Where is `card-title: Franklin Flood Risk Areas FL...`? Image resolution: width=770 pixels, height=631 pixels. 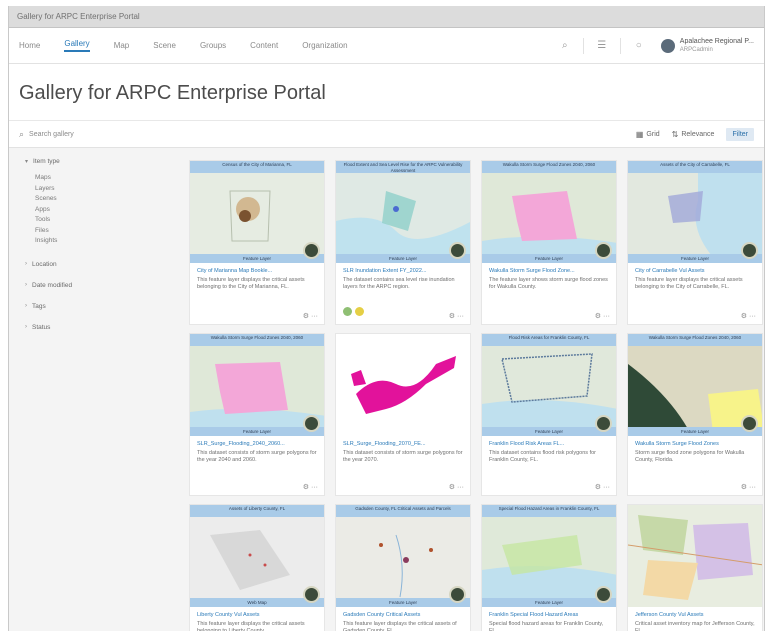 card-title: Franklin Flood Risk Areas FL... is located at coordinates (549, 444).